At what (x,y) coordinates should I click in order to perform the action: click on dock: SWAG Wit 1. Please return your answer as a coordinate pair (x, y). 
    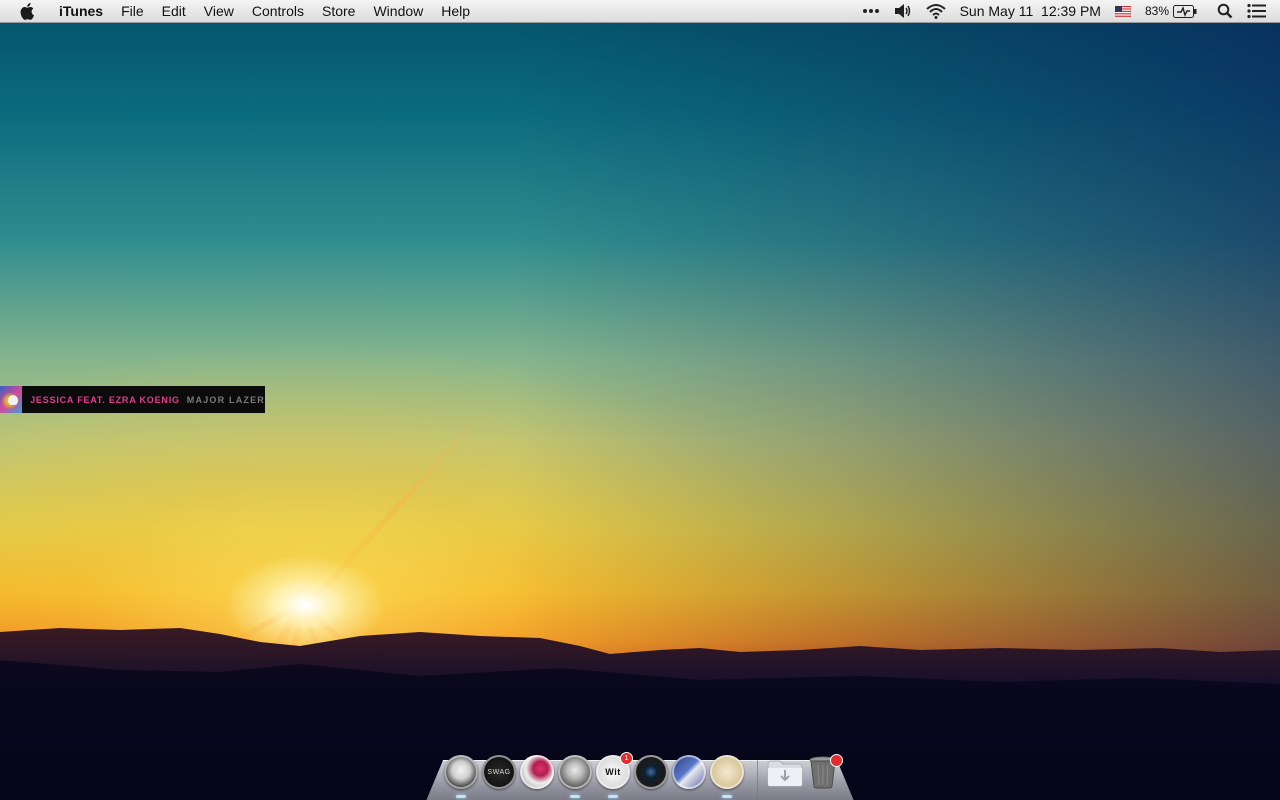
    Looking at the image, I should click on (596, 775).